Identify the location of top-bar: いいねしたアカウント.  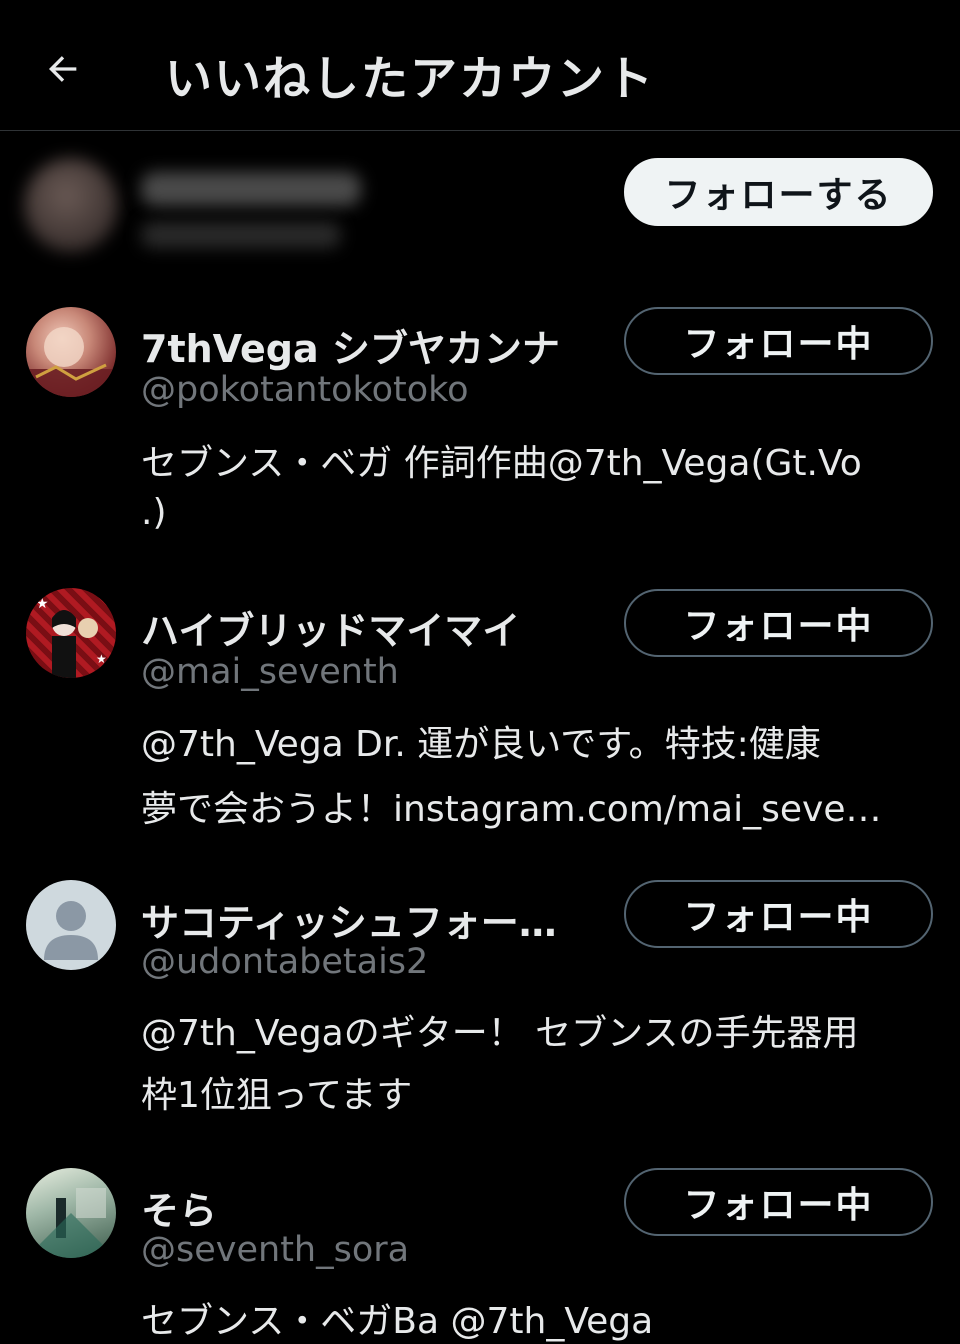
(480, 65).